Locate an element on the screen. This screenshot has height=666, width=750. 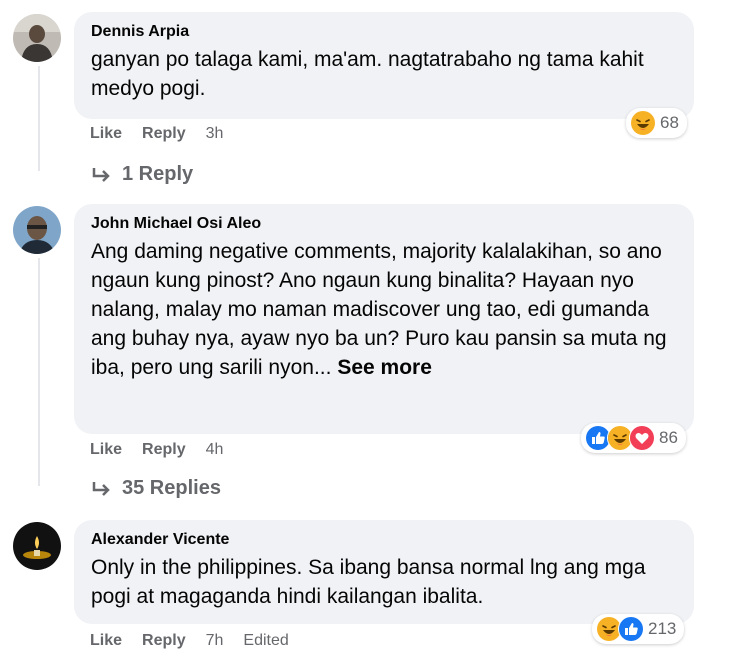
view-replies-link: 35 Replies is located at coordinates (156, 488).